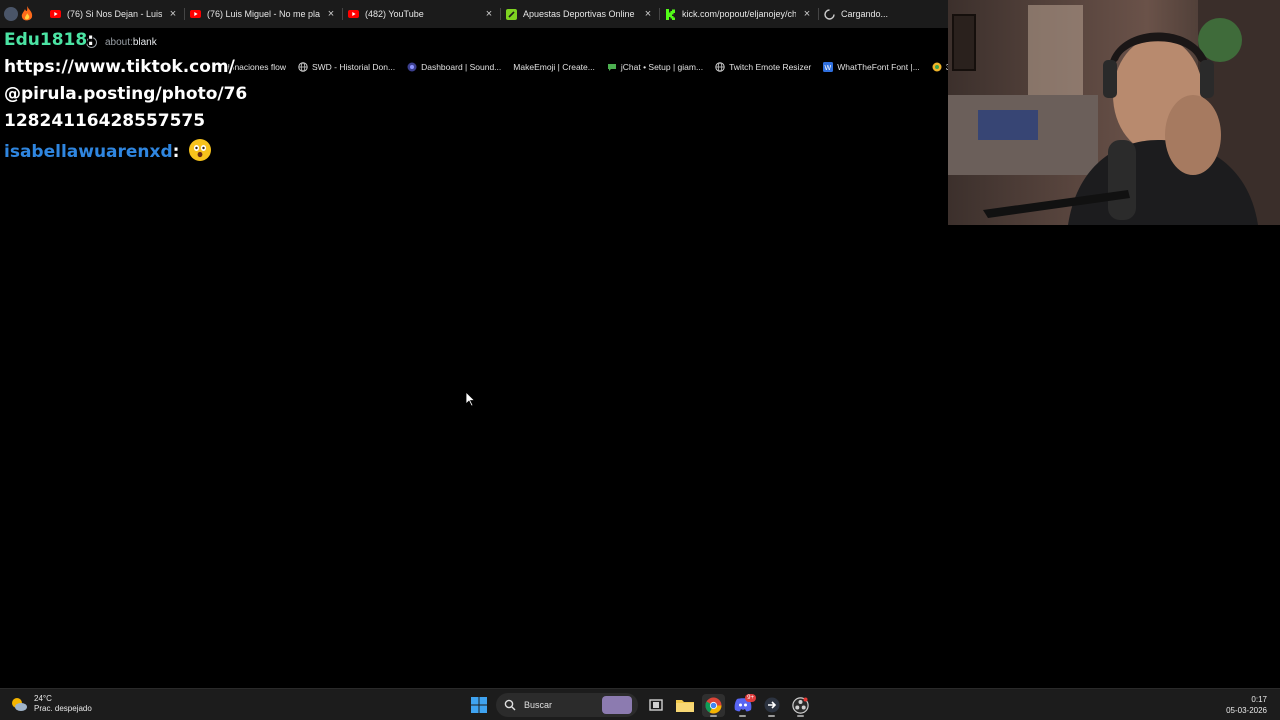 The height and width of the screenshot is (720, 1280). Describe the element at coordinates (126, 94) in the screenshot. I see `chat-message-text: @pirula.posting/photo/76` at that location.